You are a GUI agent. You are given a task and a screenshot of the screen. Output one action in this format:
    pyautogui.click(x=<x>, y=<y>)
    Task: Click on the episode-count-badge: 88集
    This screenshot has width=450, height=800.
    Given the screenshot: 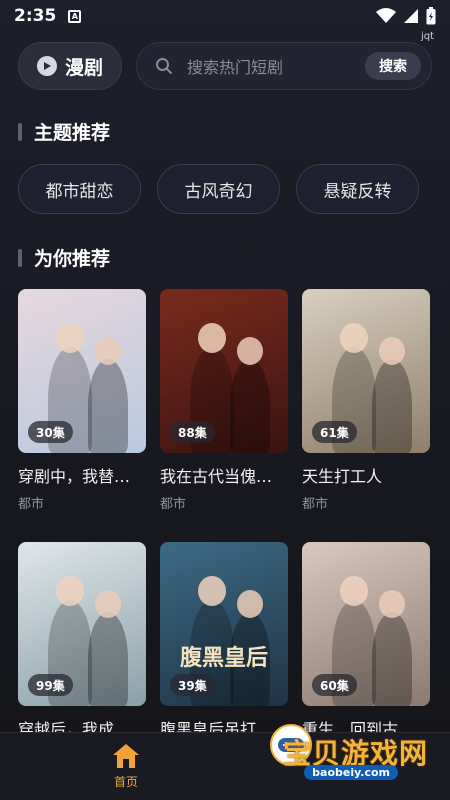 What is the action you would take?
    pyautogui.click(x=192, y=432)
    